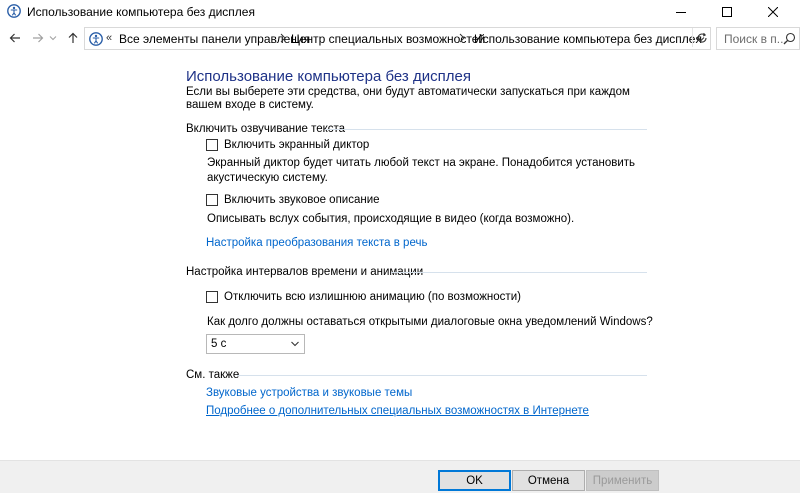 This screenshot has height=493, width=800. I want to click on tts-settings-link: Настройка преобразования текста в речь, so click(316, 243).